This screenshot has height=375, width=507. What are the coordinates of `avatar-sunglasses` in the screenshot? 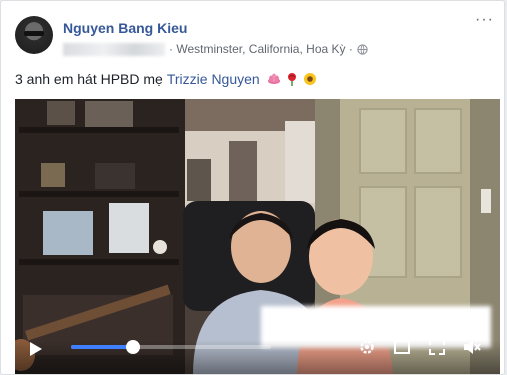 It's located at (34, 33).